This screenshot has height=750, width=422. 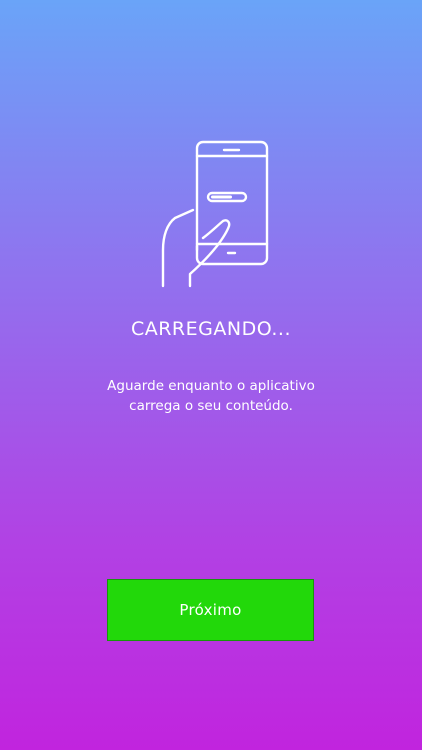 What do you see at coordinates (215, 214) in the screenshot?
I see `hand-holding-phone-loading-icon` at bounding box center [215, 214].